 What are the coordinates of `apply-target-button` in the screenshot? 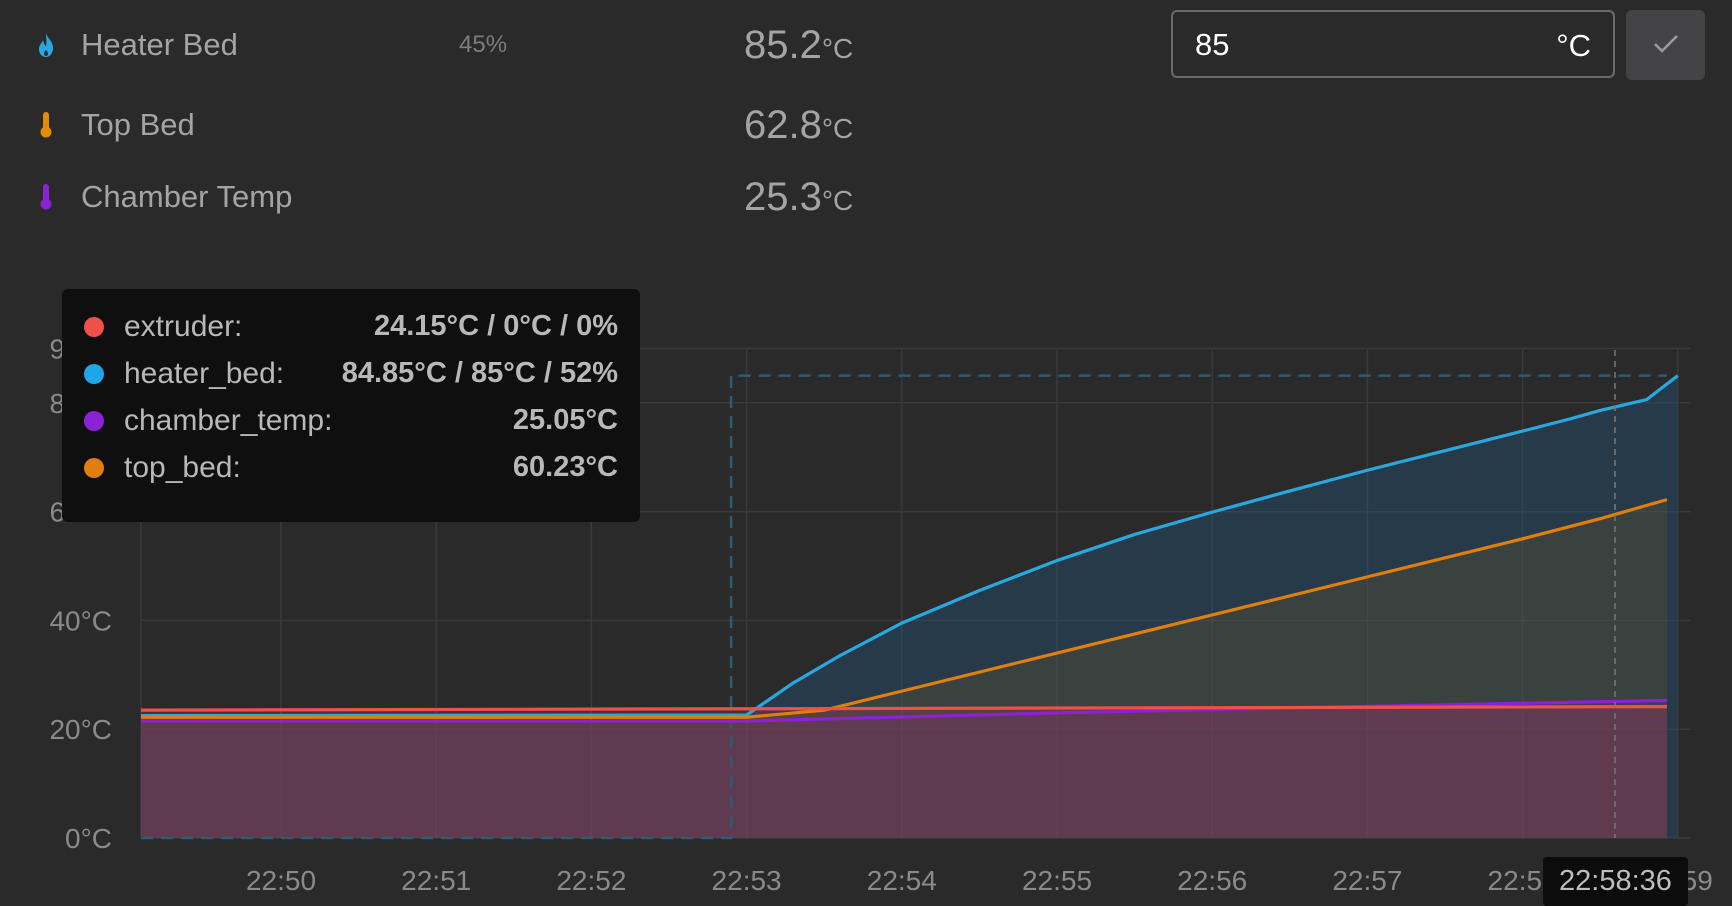 It's located at (1665, 45).